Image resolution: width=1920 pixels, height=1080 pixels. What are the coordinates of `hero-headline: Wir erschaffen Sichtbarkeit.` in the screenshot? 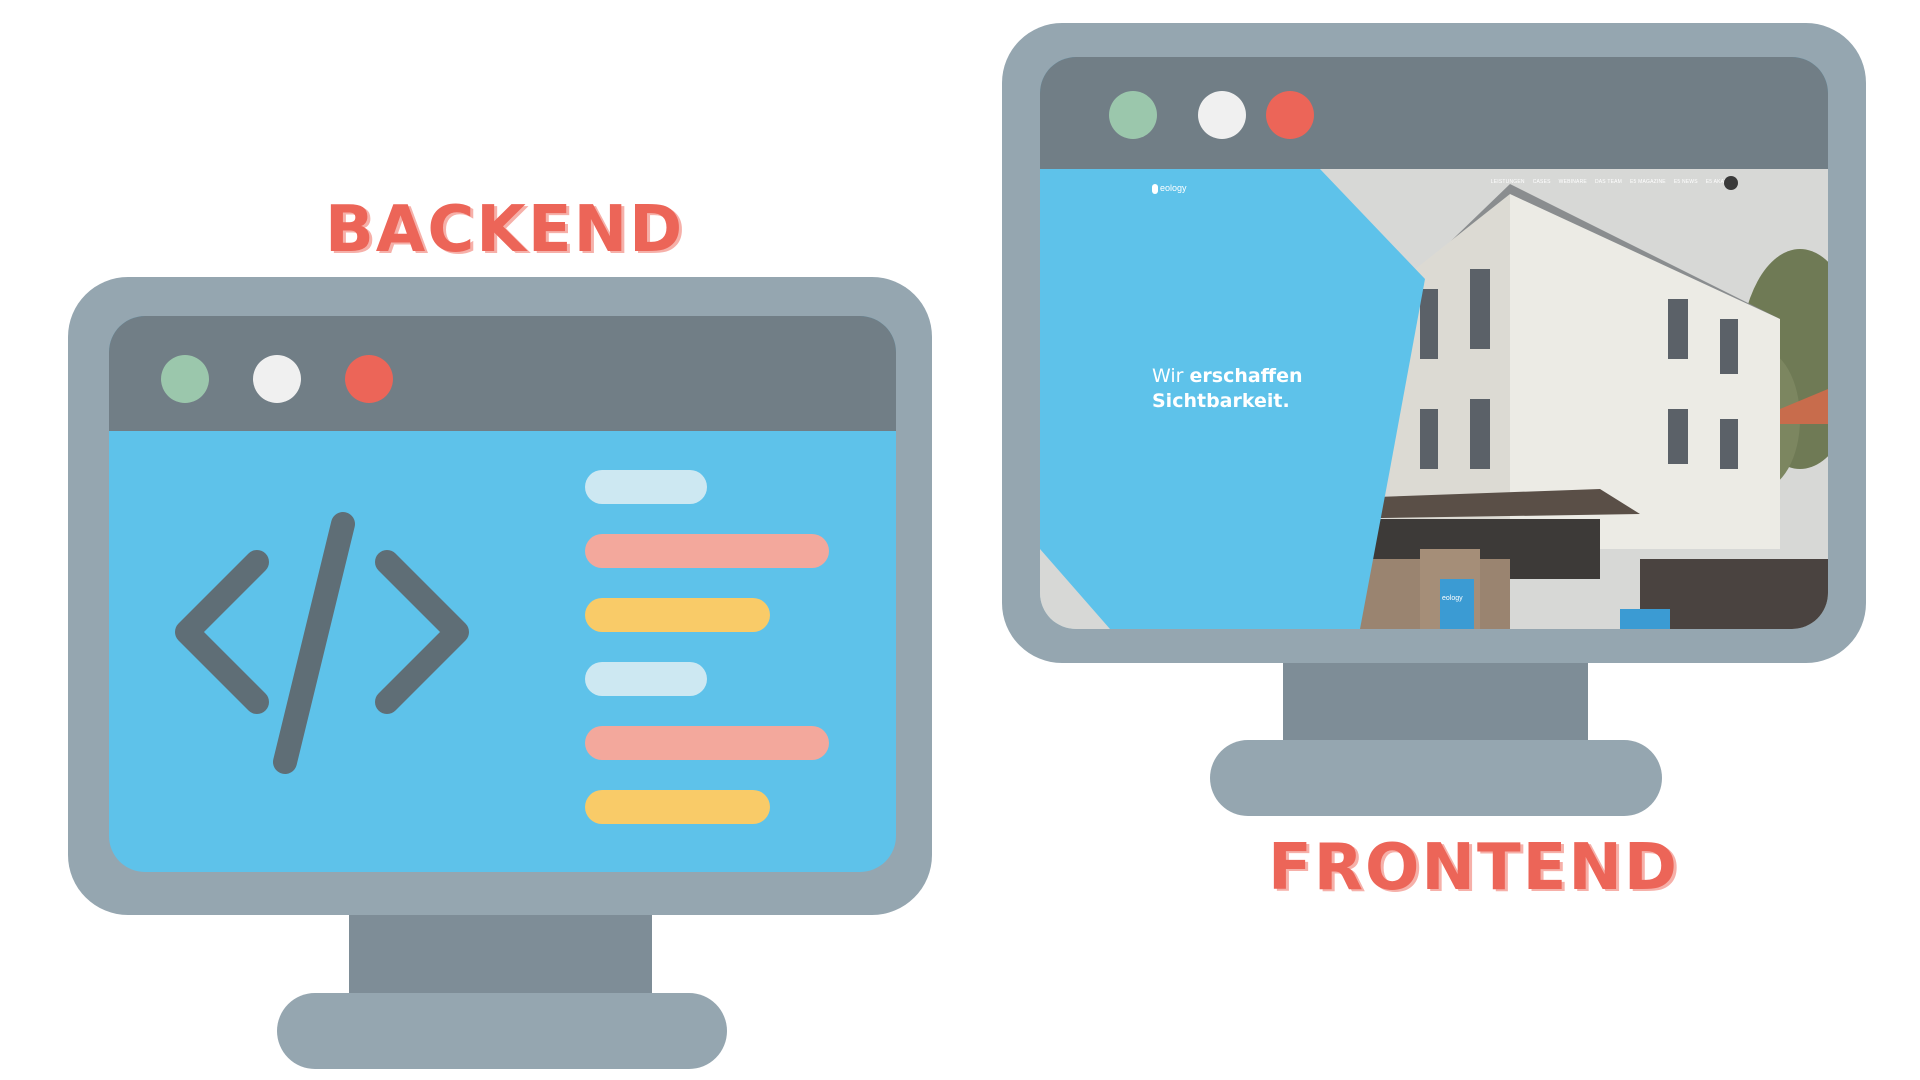 It's located at (1227, 389).